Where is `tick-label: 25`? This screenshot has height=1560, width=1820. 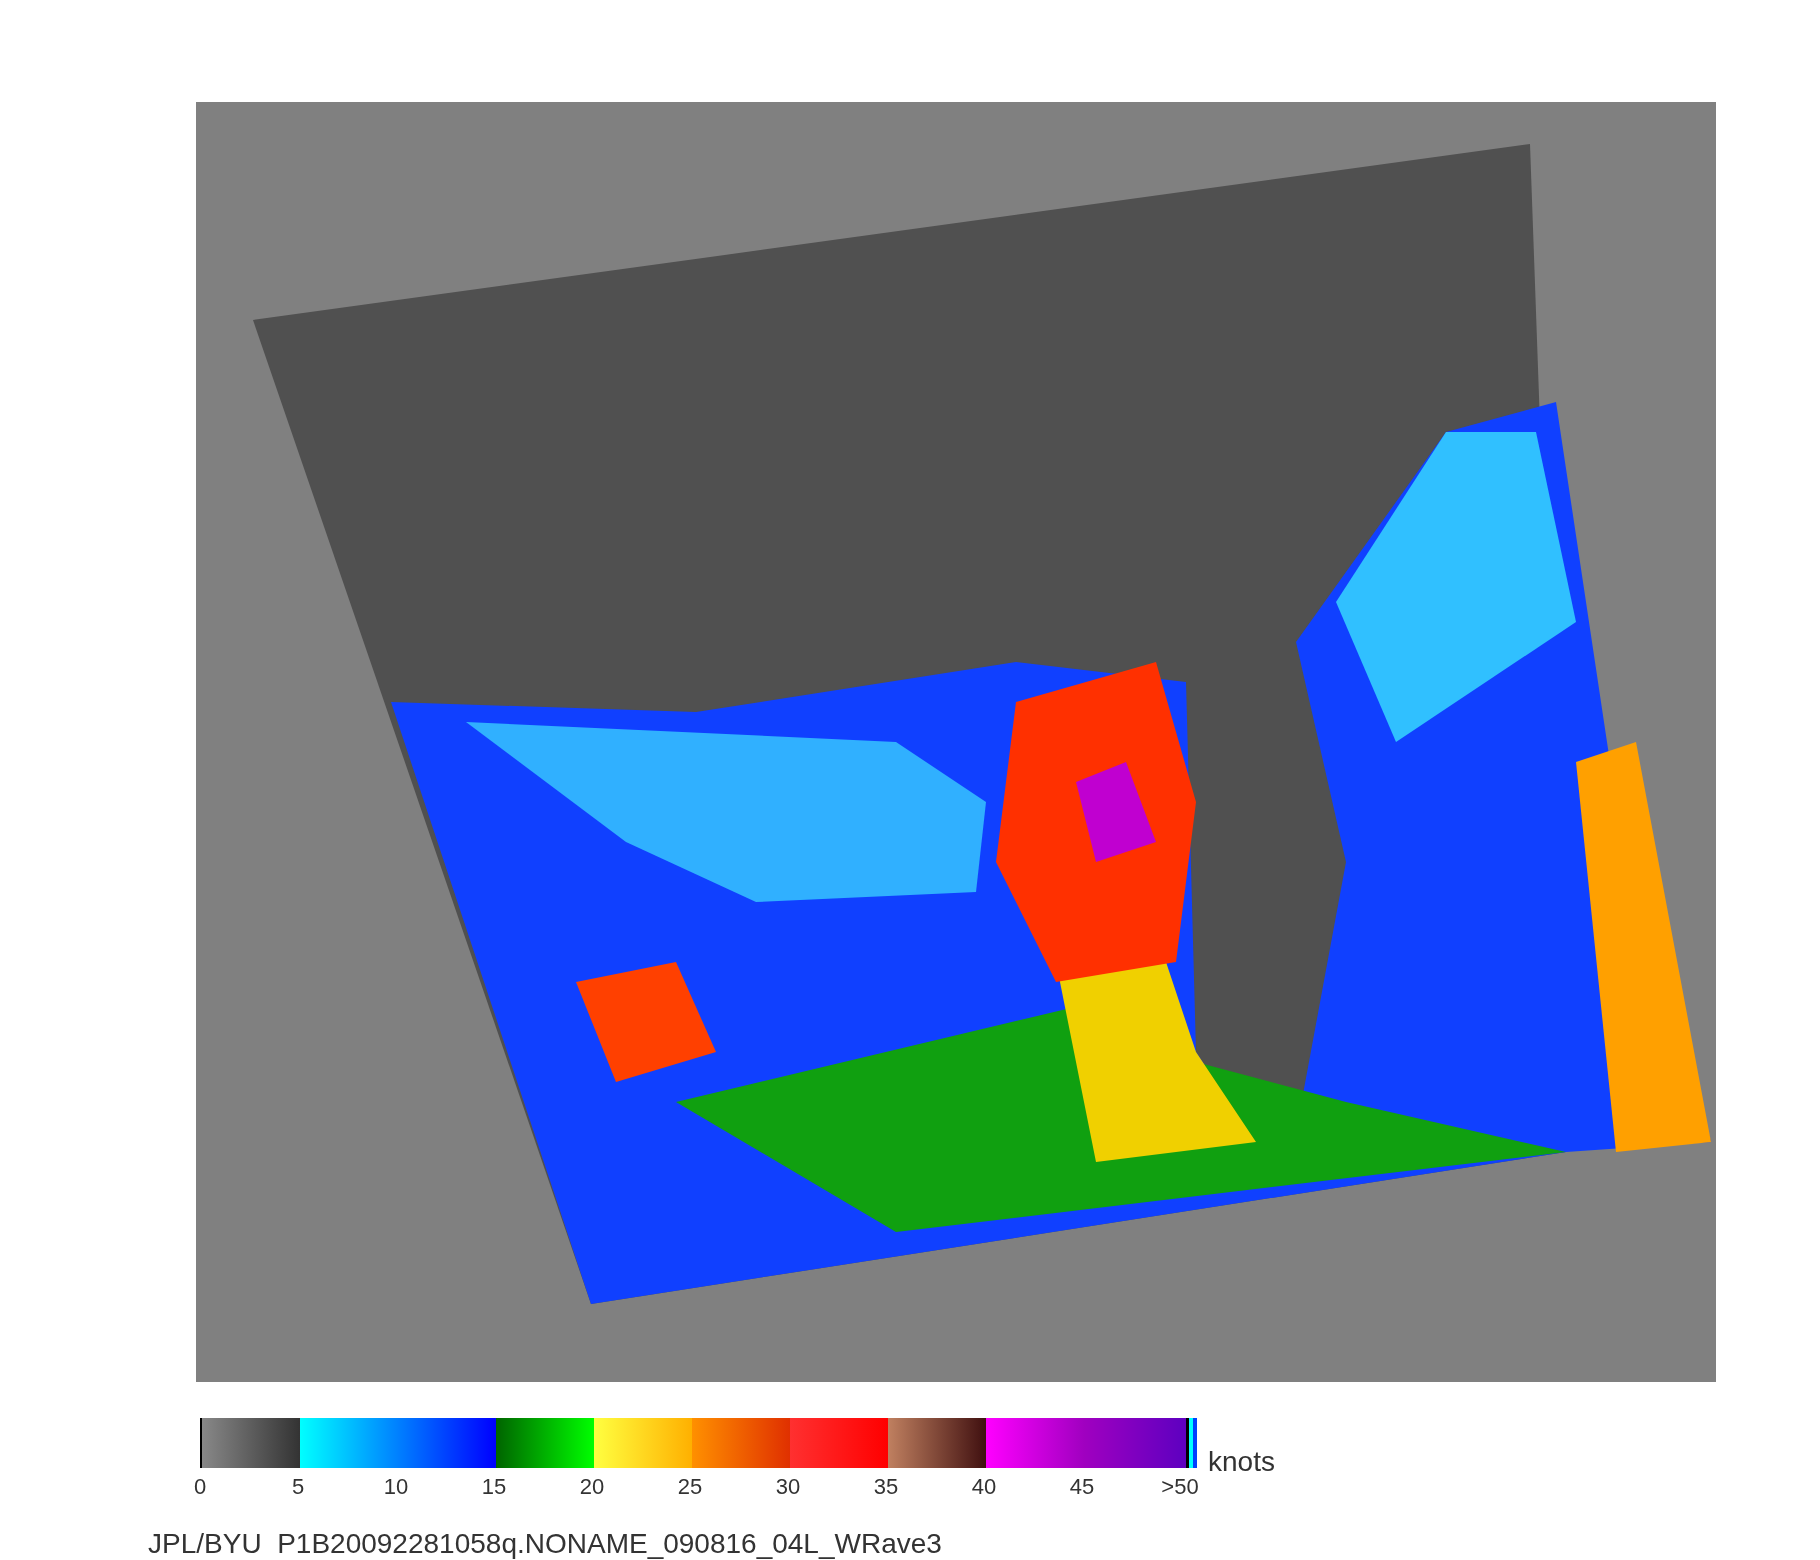
tick-label: 25 is located at coordinates (690, 1487).